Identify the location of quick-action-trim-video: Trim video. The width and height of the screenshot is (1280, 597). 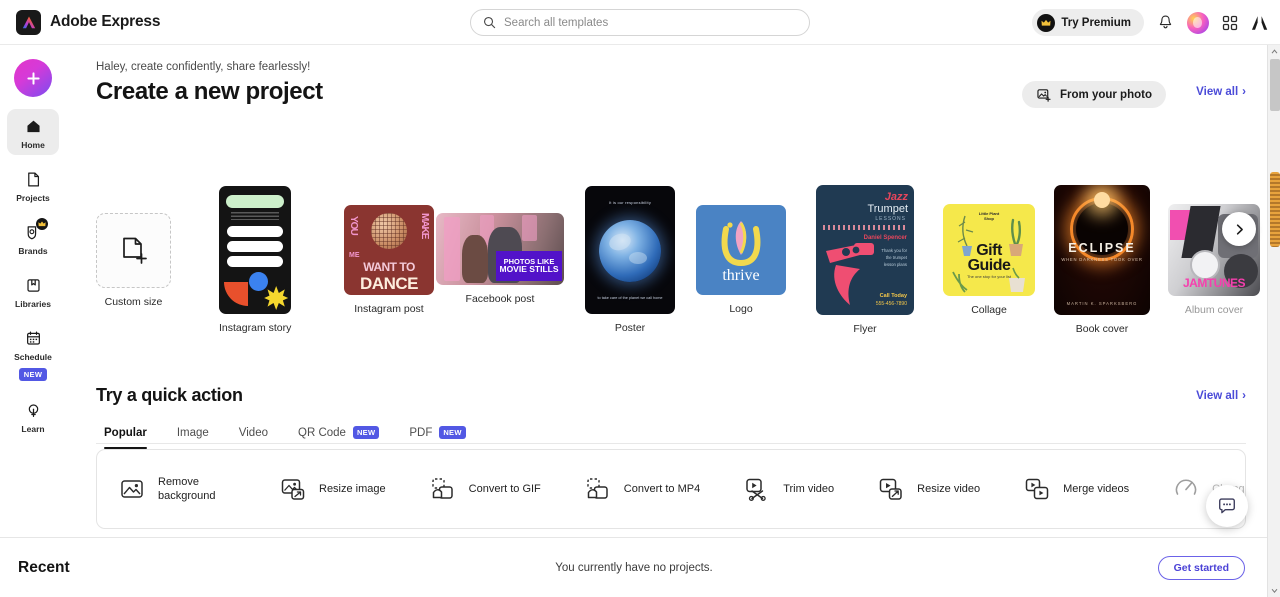
(789, 489).